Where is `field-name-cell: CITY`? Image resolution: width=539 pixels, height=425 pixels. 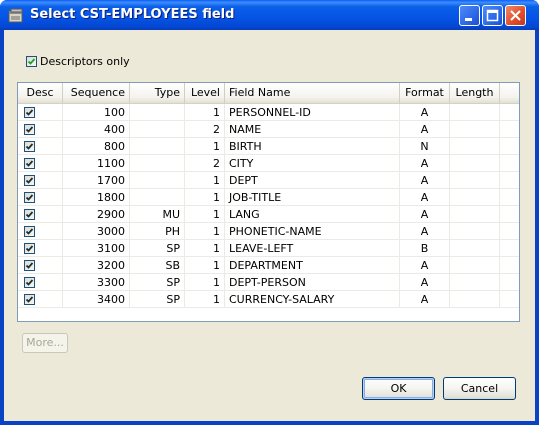 field-name-cell: CITY is located at coordinates (312, 163).